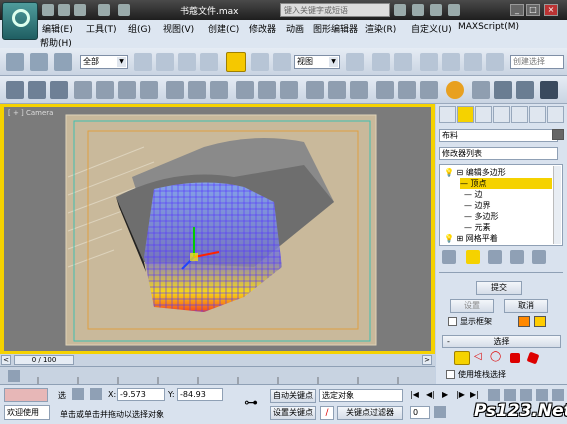 The image size is (567, 424). What do you see at coordinates (219, 90) in the screenshot?
I see `ripple-icon` at bounding box center [219, 90].